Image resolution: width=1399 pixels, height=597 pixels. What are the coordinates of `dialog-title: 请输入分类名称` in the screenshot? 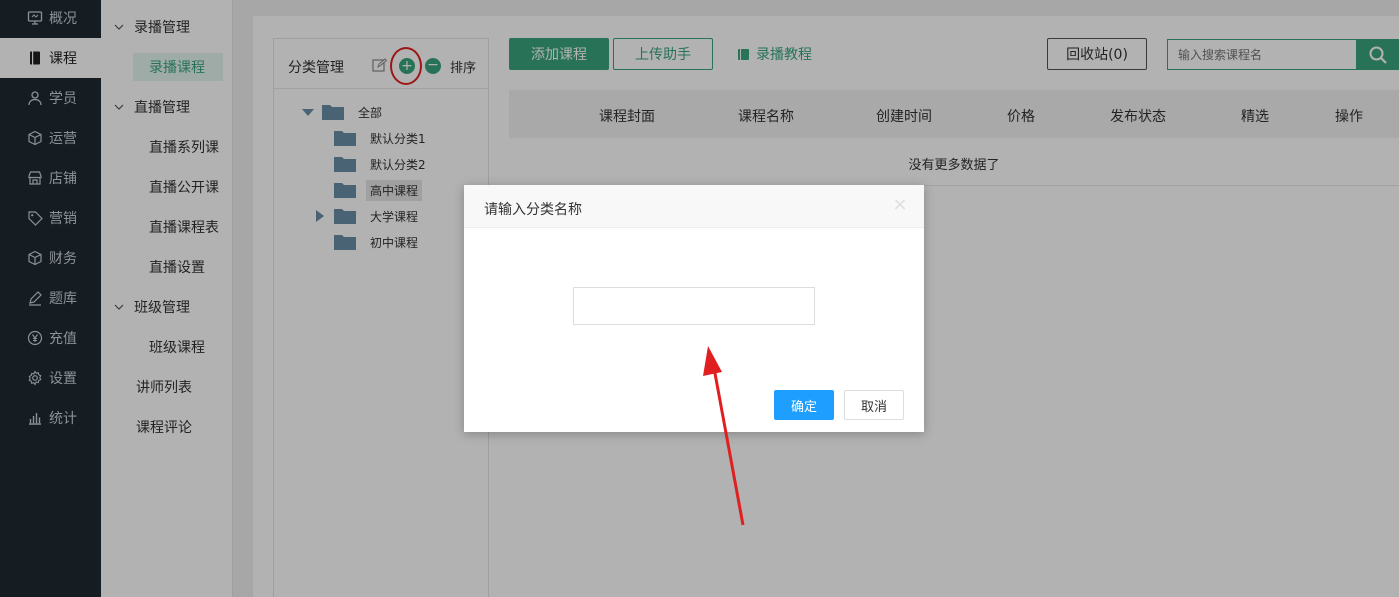 It's located at (533, 210).